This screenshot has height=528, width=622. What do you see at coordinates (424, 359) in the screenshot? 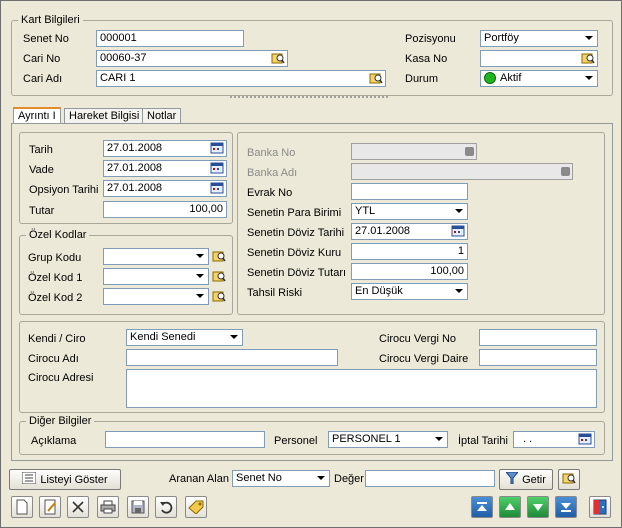
I see `vergi-daire-label: Cirocu Vergi Daire` at bounding box center [424, 359].